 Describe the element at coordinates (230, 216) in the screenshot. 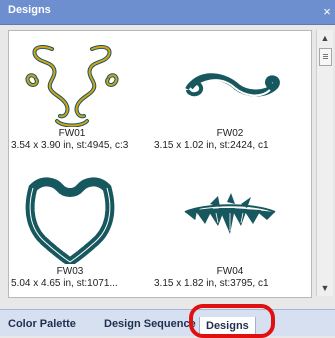

I see `leaf-garland-icon` at that location.